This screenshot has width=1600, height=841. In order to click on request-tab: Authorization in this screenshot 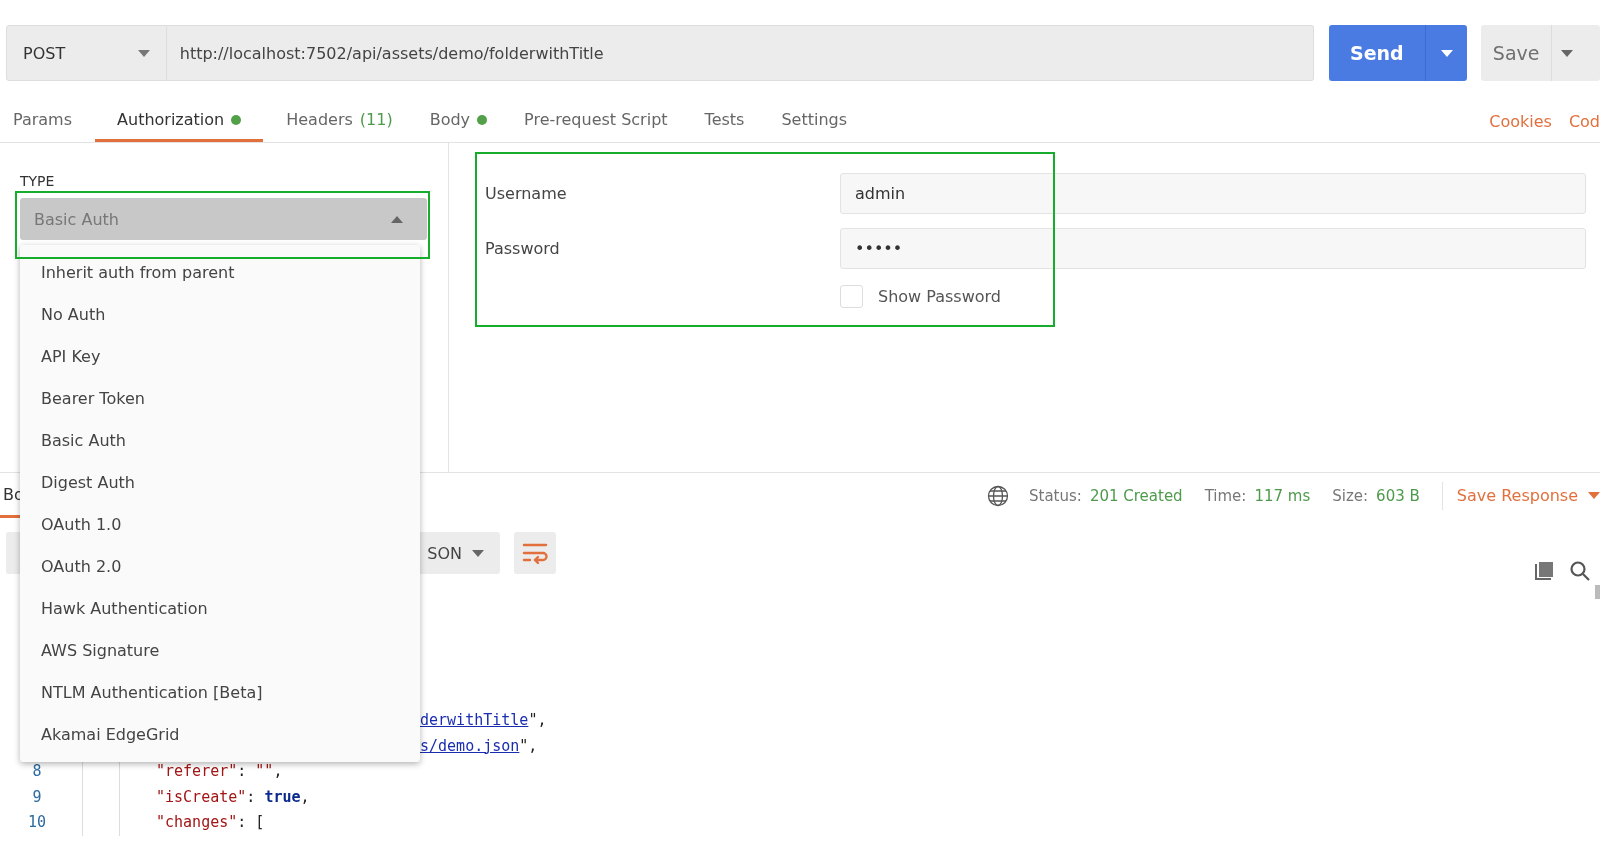, I will do `click(179, 121)`.